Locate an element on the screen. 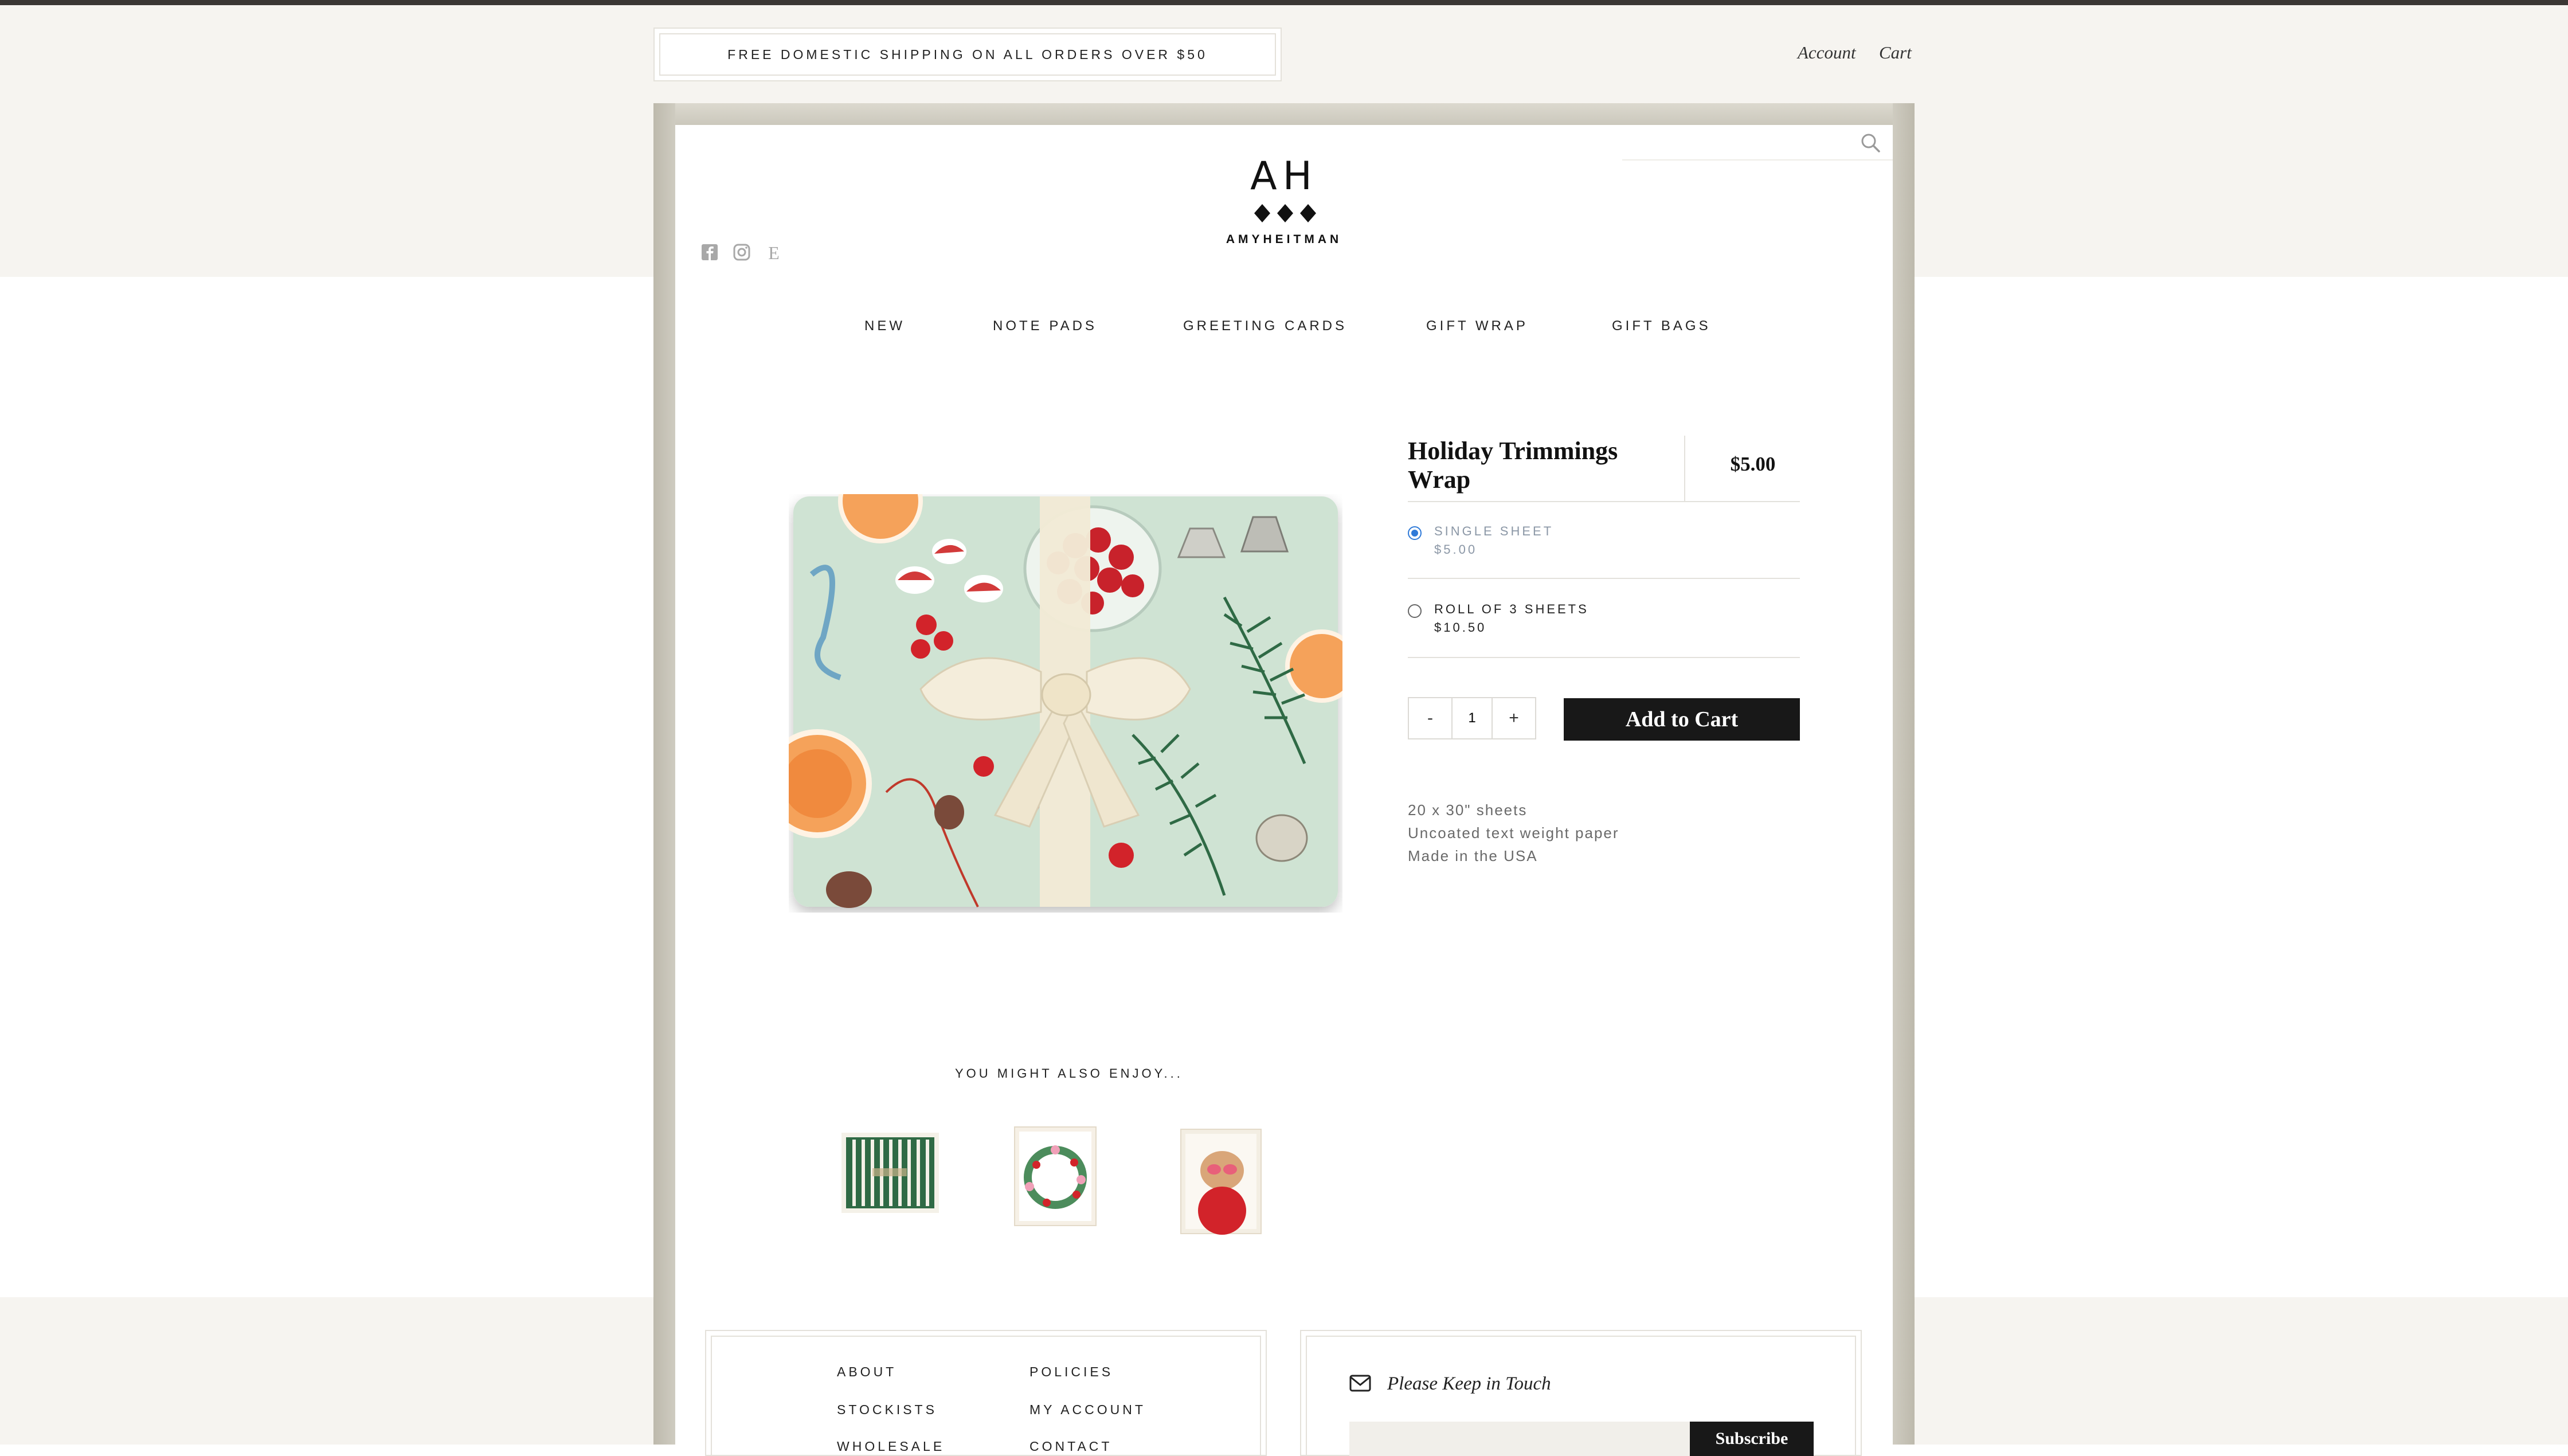  option-roll-of-3-sheets: ROLL OF 3 SHEETS $10.50 is located at coordinates (1604, 626).